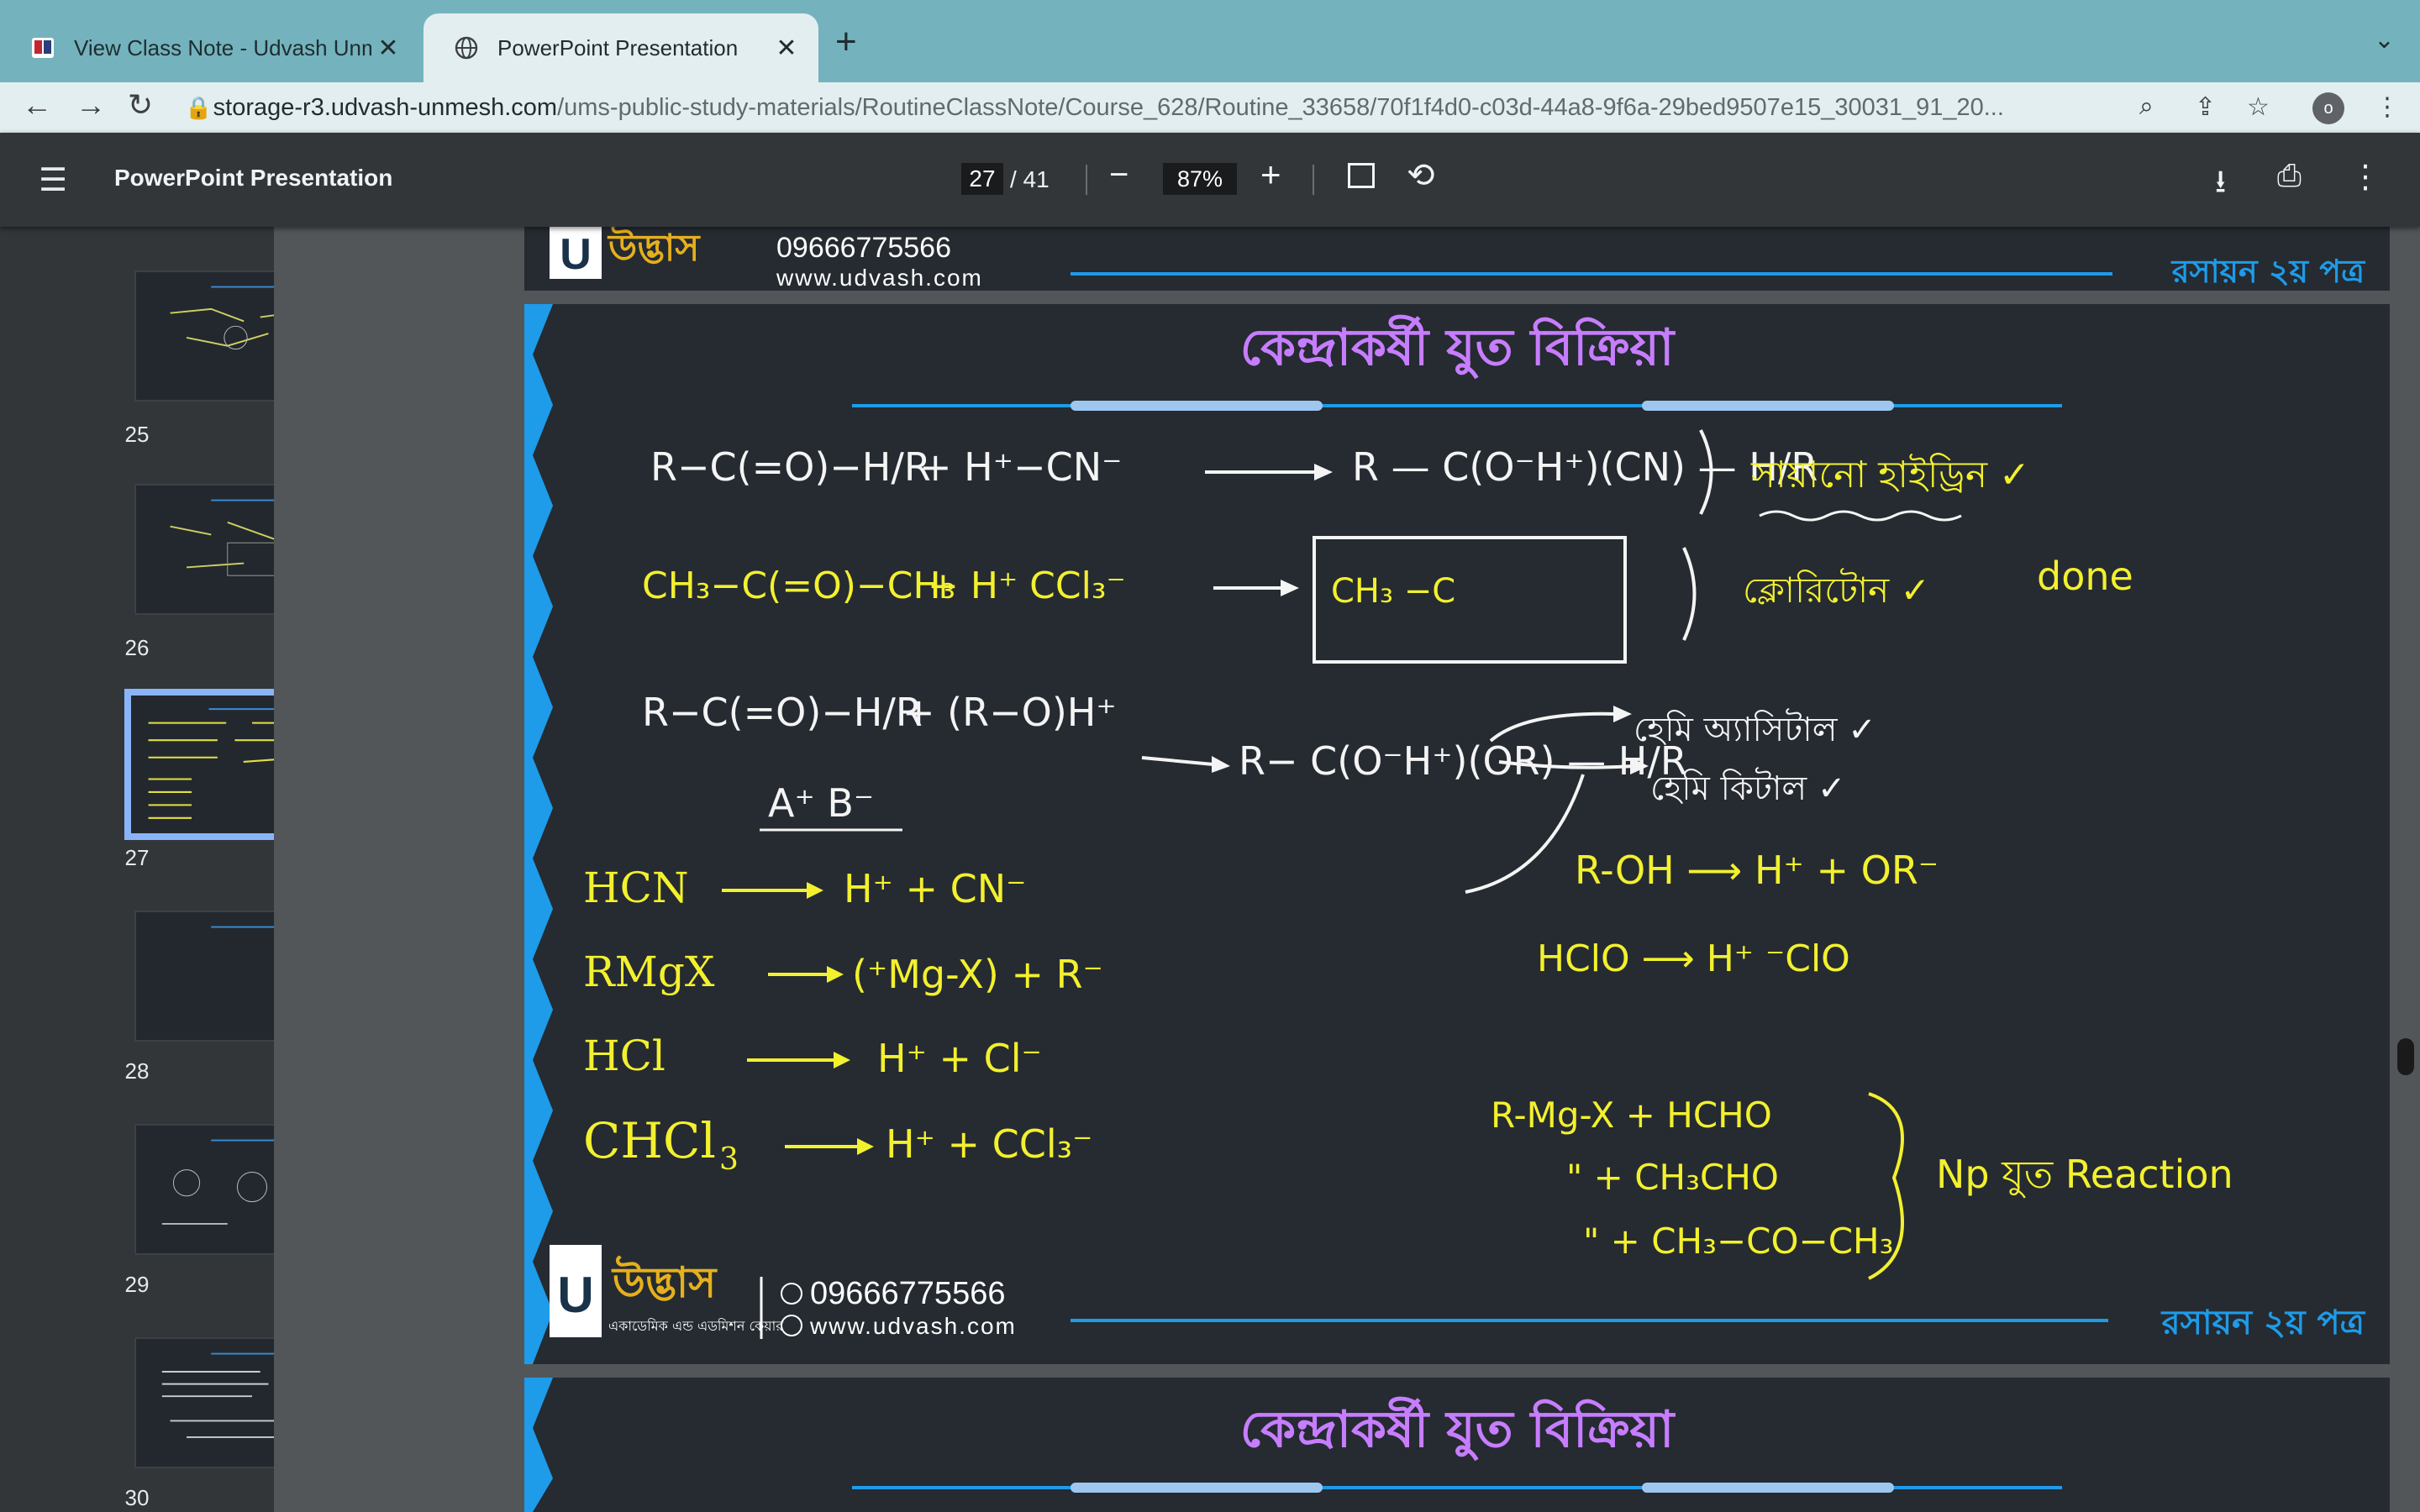  Describe the element at coordinates (385, 107) in the screenshot. I see `url-host: storage-r3.udvash-unmesh.com` at that location.